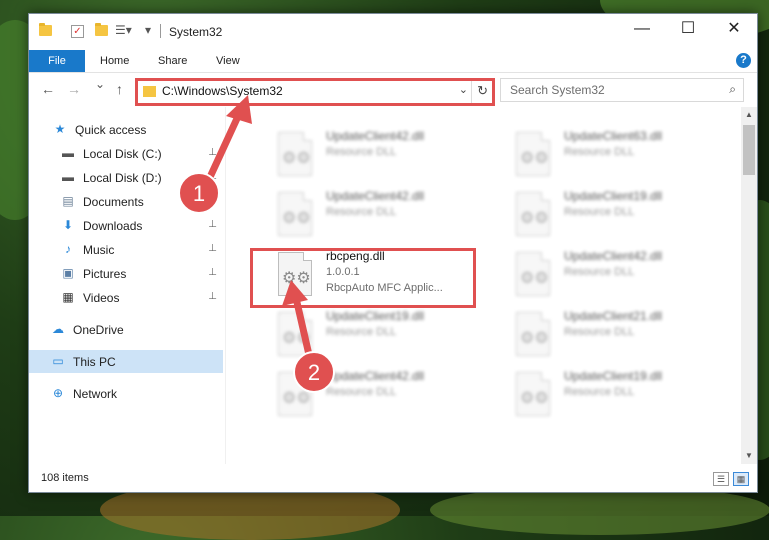 The image size is (769, 540). I want to click on network-icon: ⊕, so click(58, 393).